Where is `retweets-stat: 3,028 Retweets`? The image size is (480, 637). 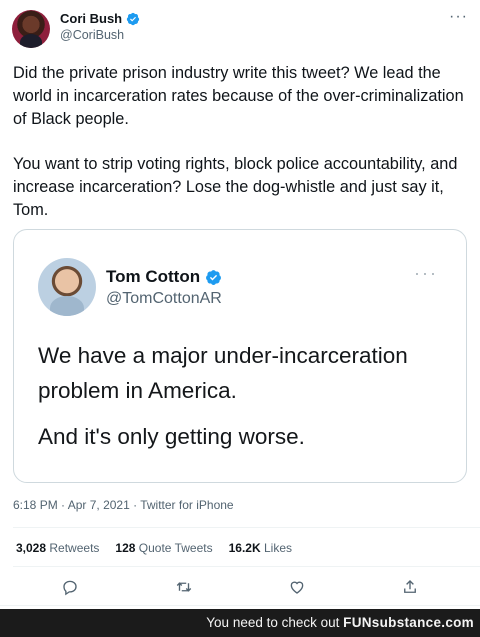
retweets-stat: 3,028 Retweets is located at coordinates (57, 548).